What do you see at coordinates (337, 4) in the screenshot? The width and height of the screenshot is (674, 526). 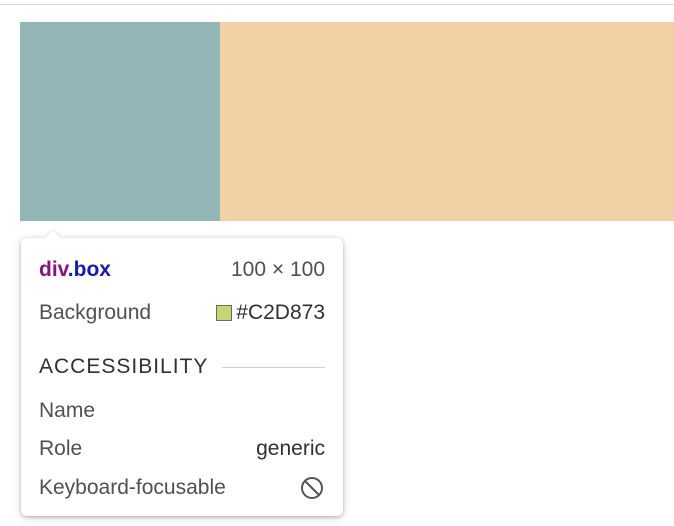 I see `top-divider` at bounding box center [337, 4].